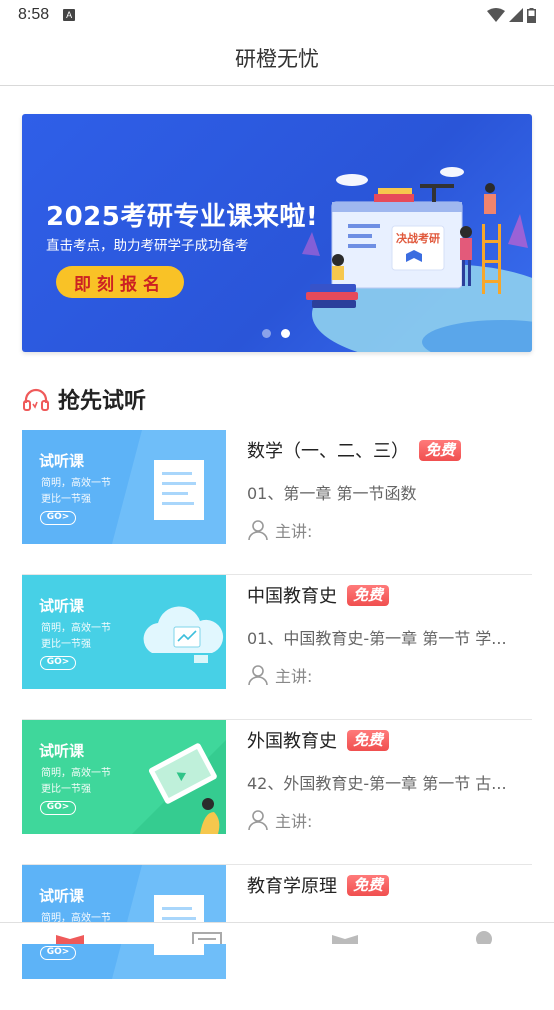 This screenshot has width=554, height=1010. I want to click on course-name-row: 中国教育史 免费, so click(389, 595).